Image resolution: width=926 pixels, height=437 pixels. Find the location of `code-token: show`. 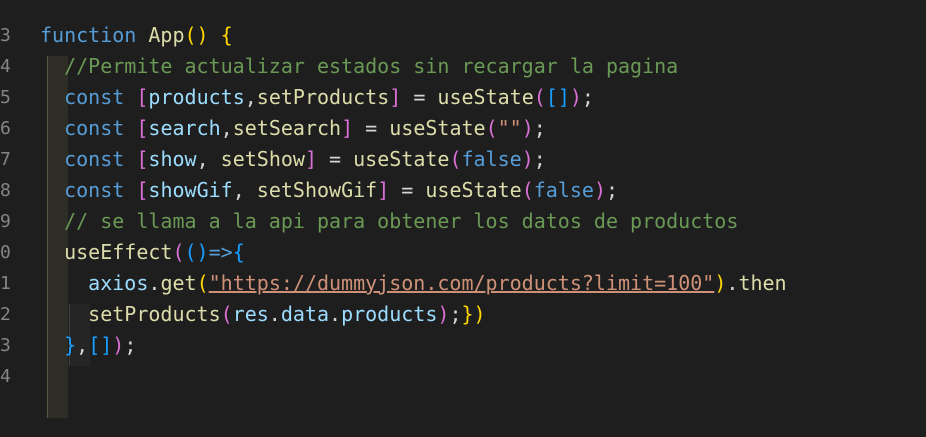

code-token: show is located at coordinates (172, 159).